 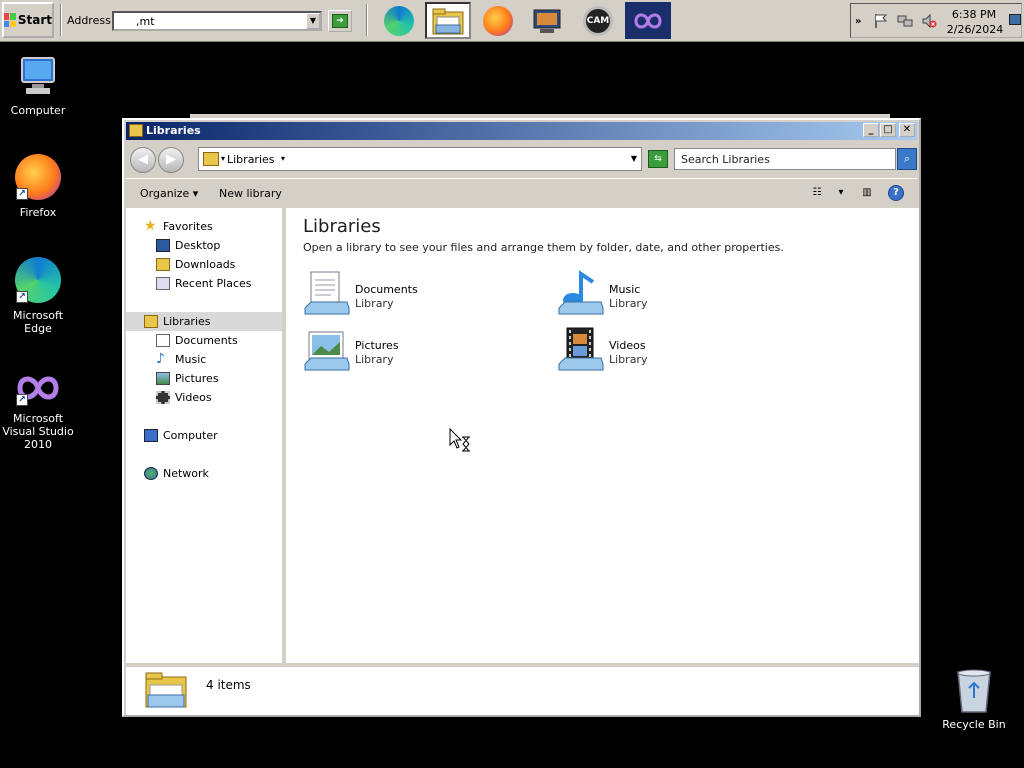 What do you see at coordinates (667, 296) in the screenshot?
I see `library-music: Music Library` at bounding box center [667, 296].